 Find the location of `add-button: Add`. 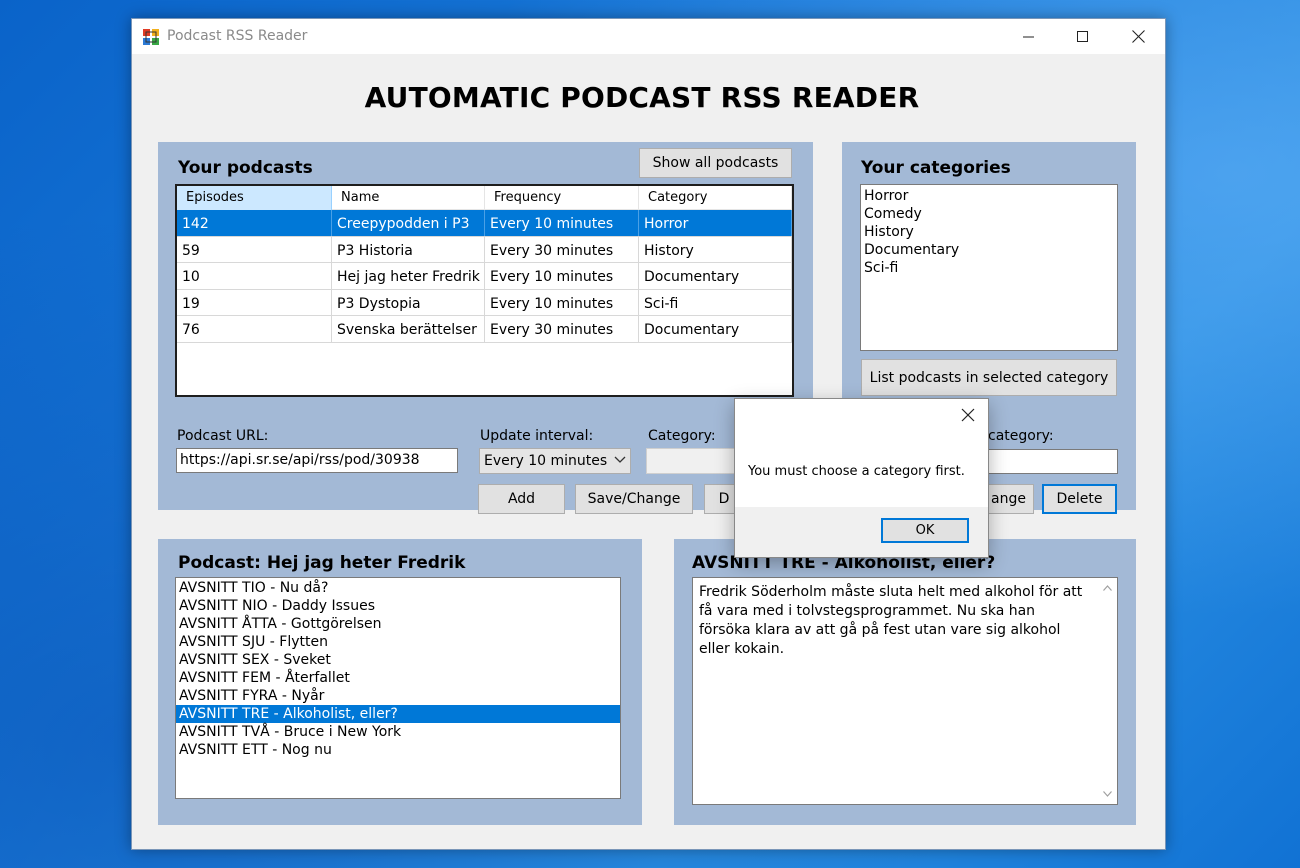

add-button: Add is located at coordinates (521, 499).